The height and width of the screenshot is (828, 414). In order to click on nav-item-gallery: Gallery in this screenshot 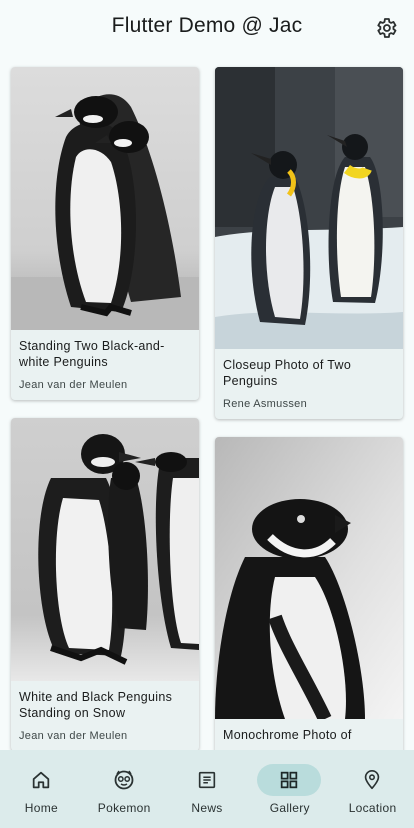, I will do `click(289, 789)`.